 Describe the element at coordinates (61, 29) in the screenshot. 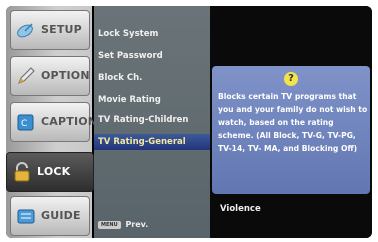

I see `sidebar-item-label: SETUP` at that location.